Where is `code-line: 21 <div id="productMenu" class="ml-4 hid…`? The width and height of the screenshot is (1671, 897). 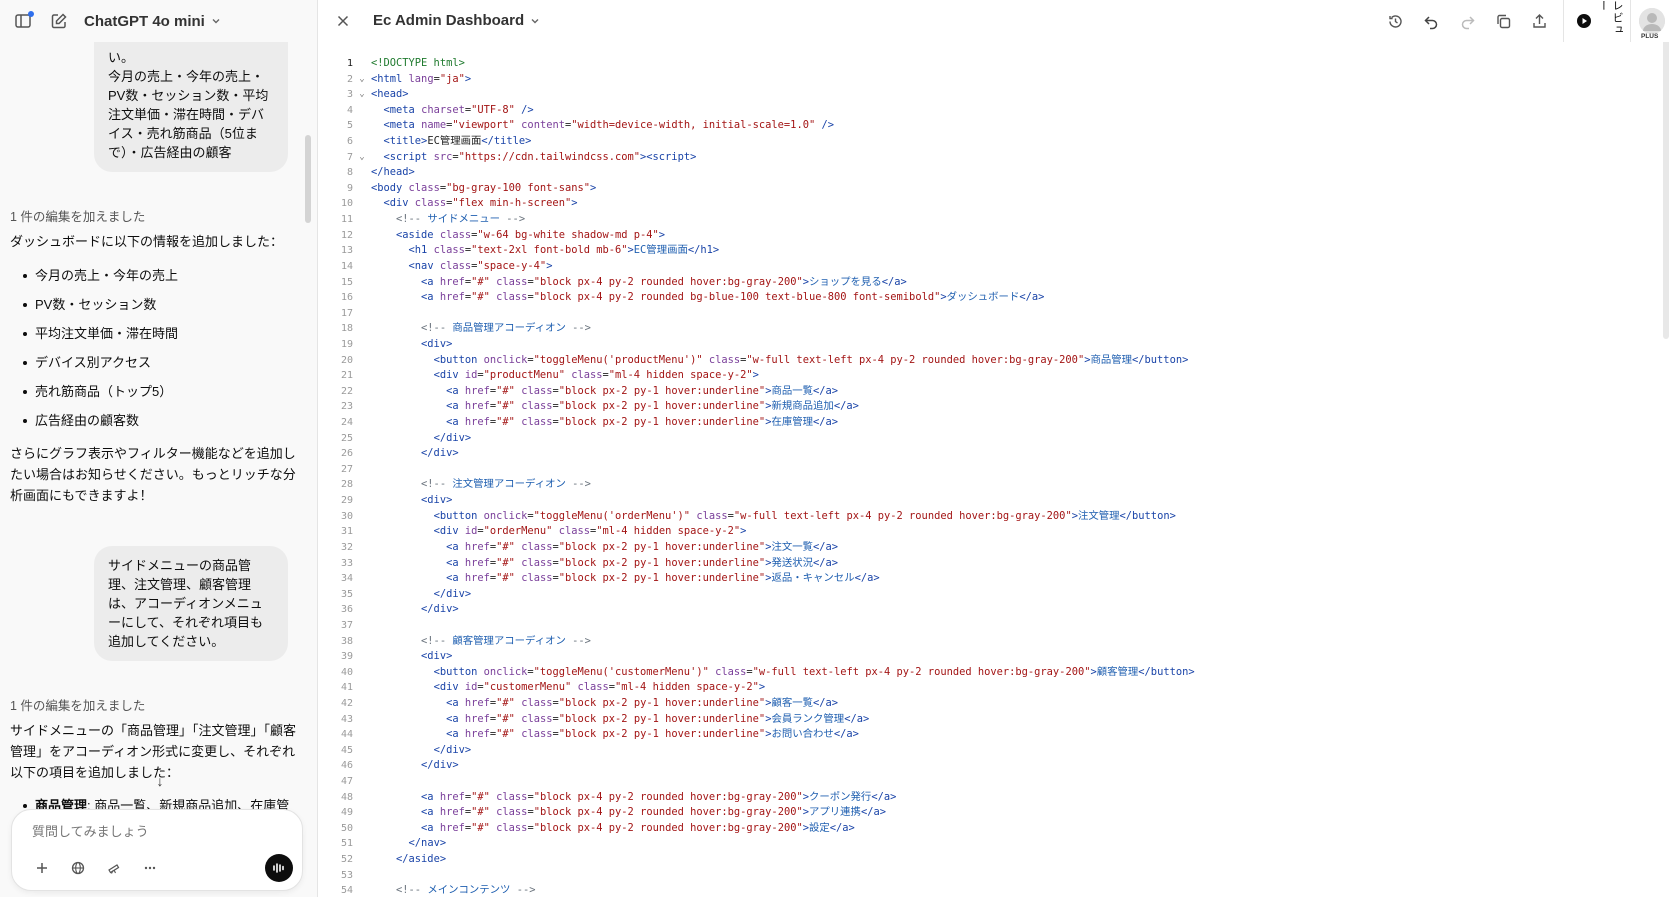
code-line: 21 <div id="productMenu" class="ml-4 hid… is located at coordinates (994, 376).